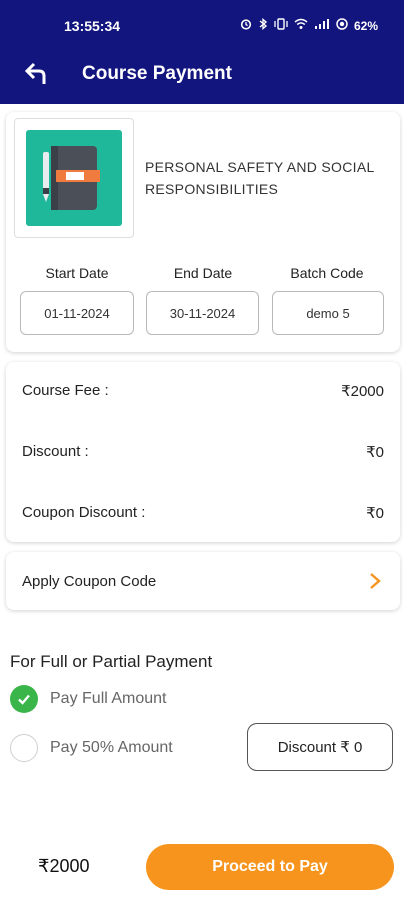  Describe the element at coordinates (365, 25) in the screenshot. I see `battery-percent: 62%` at that location.